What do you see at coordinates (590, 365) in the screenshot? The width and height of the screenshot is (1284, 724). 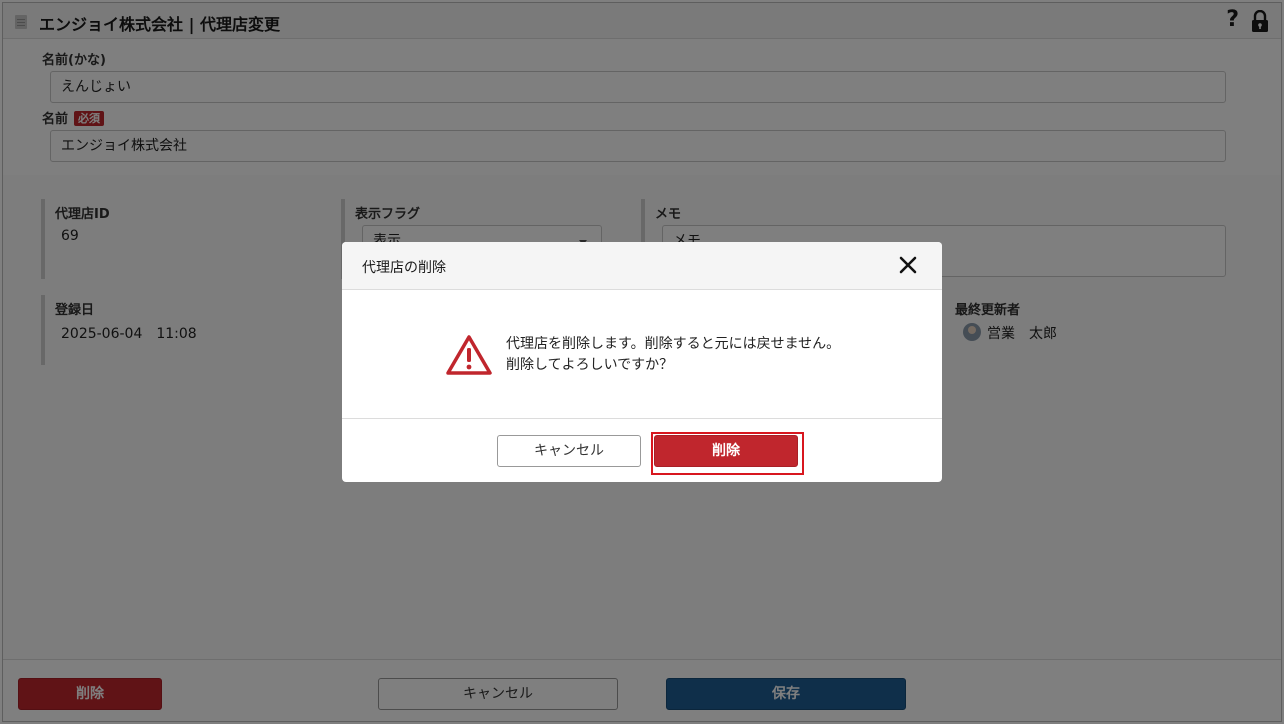 I see `dialog-message-line2: 削除してよろしいですか？` at bounding box center [590, 365].